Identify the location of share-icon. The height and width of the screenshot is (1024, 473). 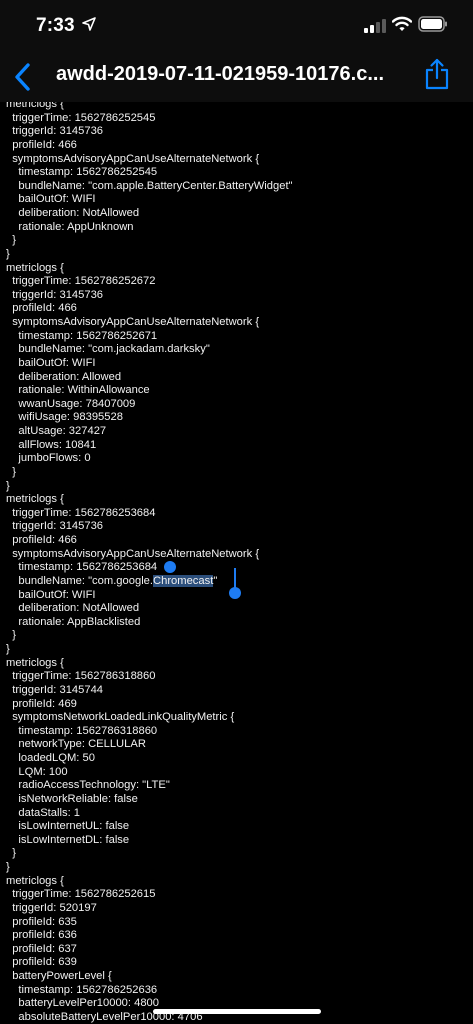
(437, 74).